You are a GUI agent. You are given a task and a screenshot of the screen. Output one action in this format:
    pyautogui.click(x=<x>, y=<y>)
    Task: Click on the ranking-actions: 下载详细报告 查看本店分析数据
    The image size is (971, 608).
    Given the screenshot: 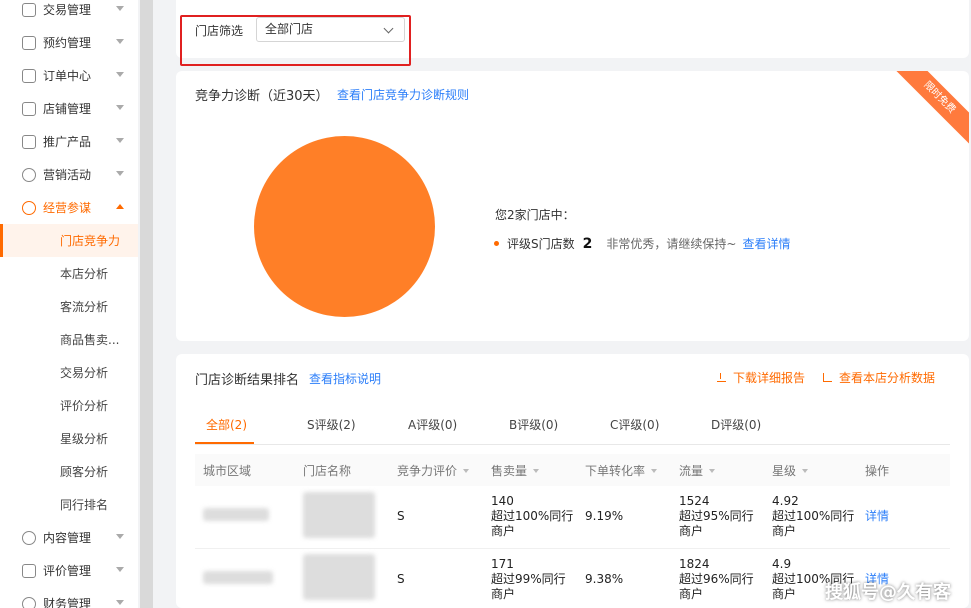 What is the action you would take?
    pyautogui.click(x=825, y=377)
    